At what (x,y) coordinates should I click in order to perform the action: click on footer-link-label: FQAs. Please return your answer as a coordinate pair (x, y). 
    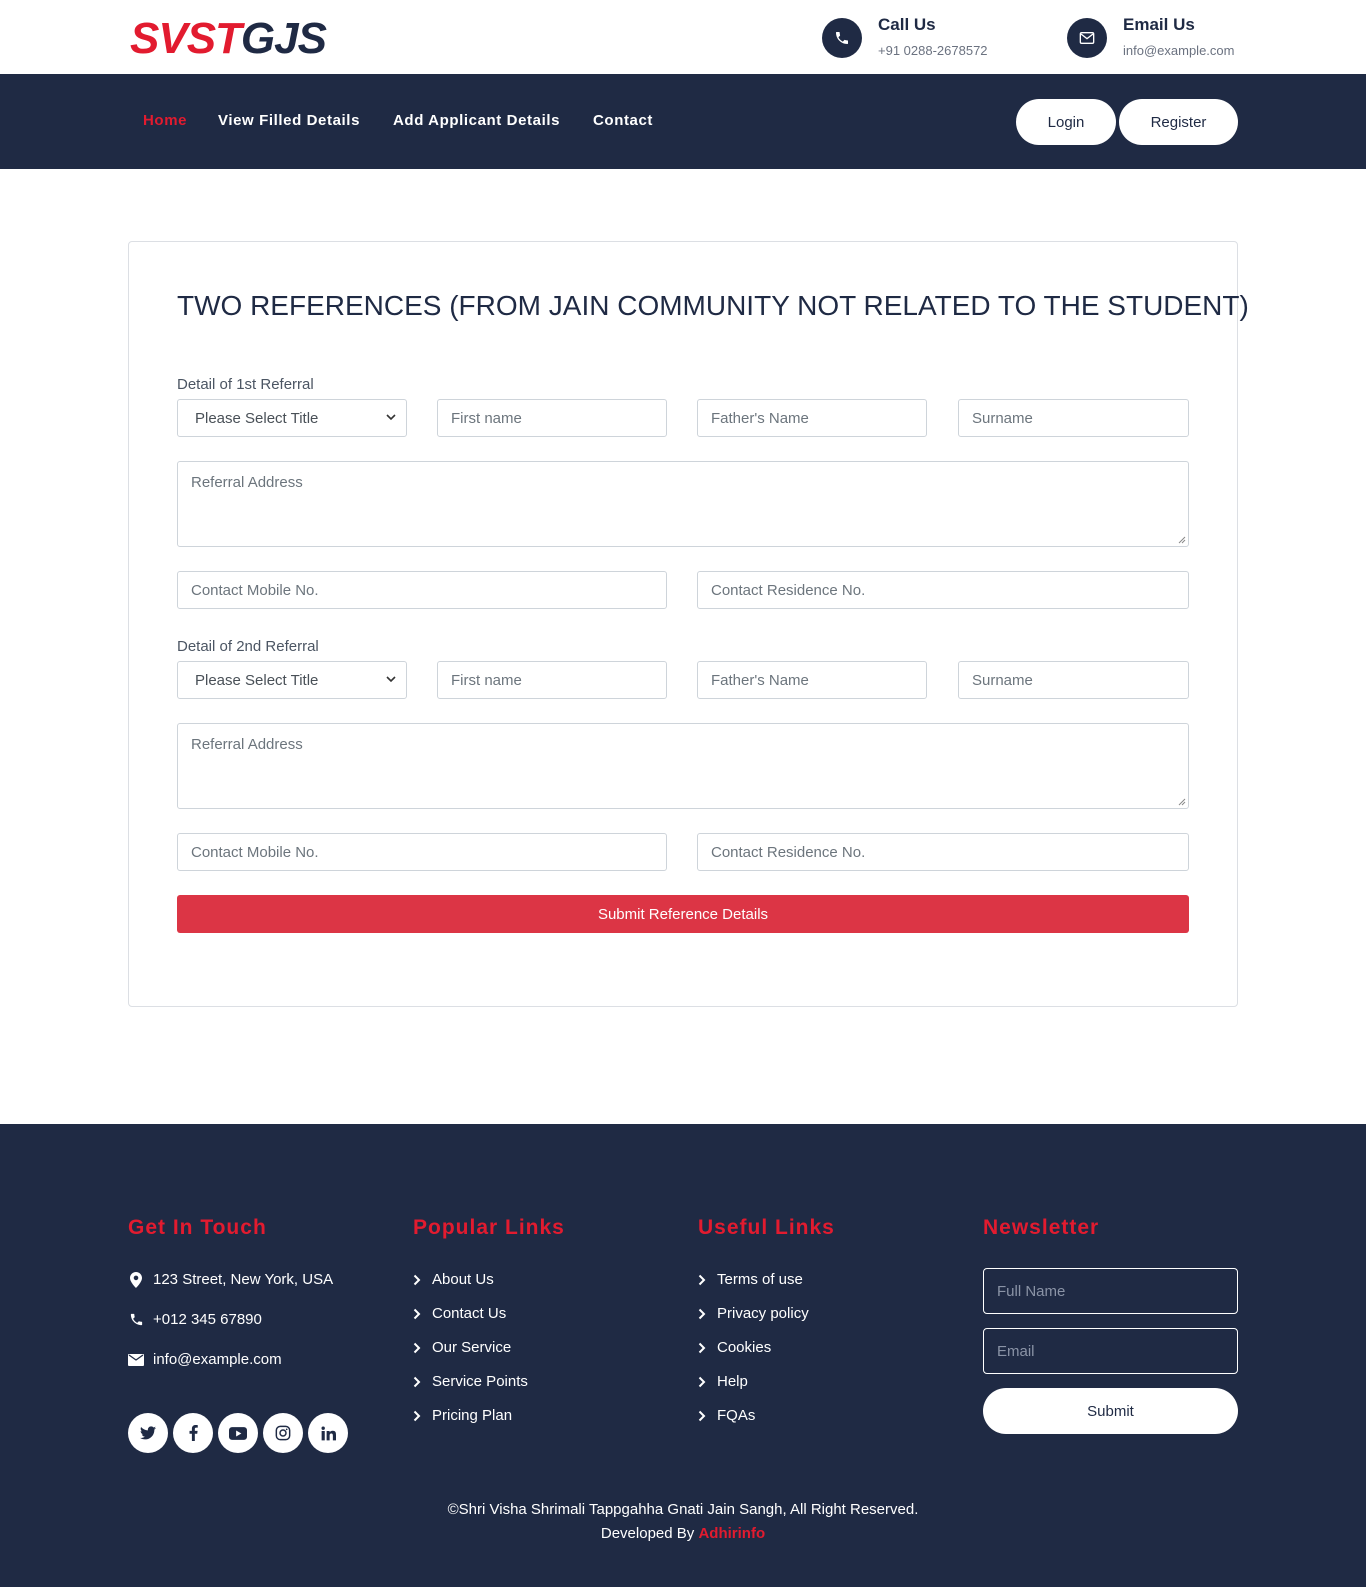
    Looking at the image, I should click on (736, 1415).